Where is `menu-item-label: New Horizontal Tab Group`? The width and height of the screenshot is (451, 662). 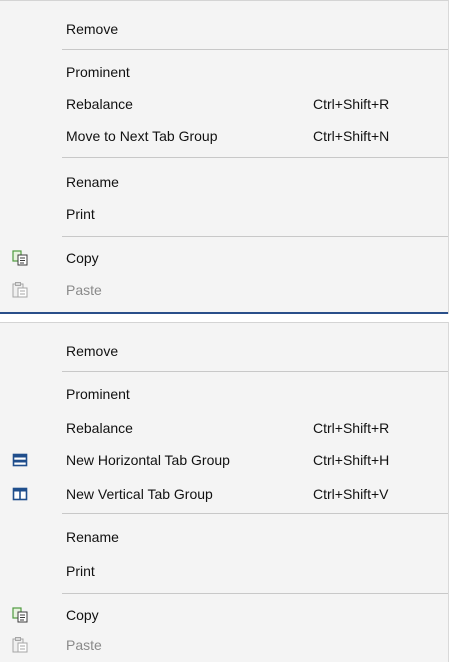 menu-item-label: New Horizontal Tab Group is located at coordinates (148, 460).